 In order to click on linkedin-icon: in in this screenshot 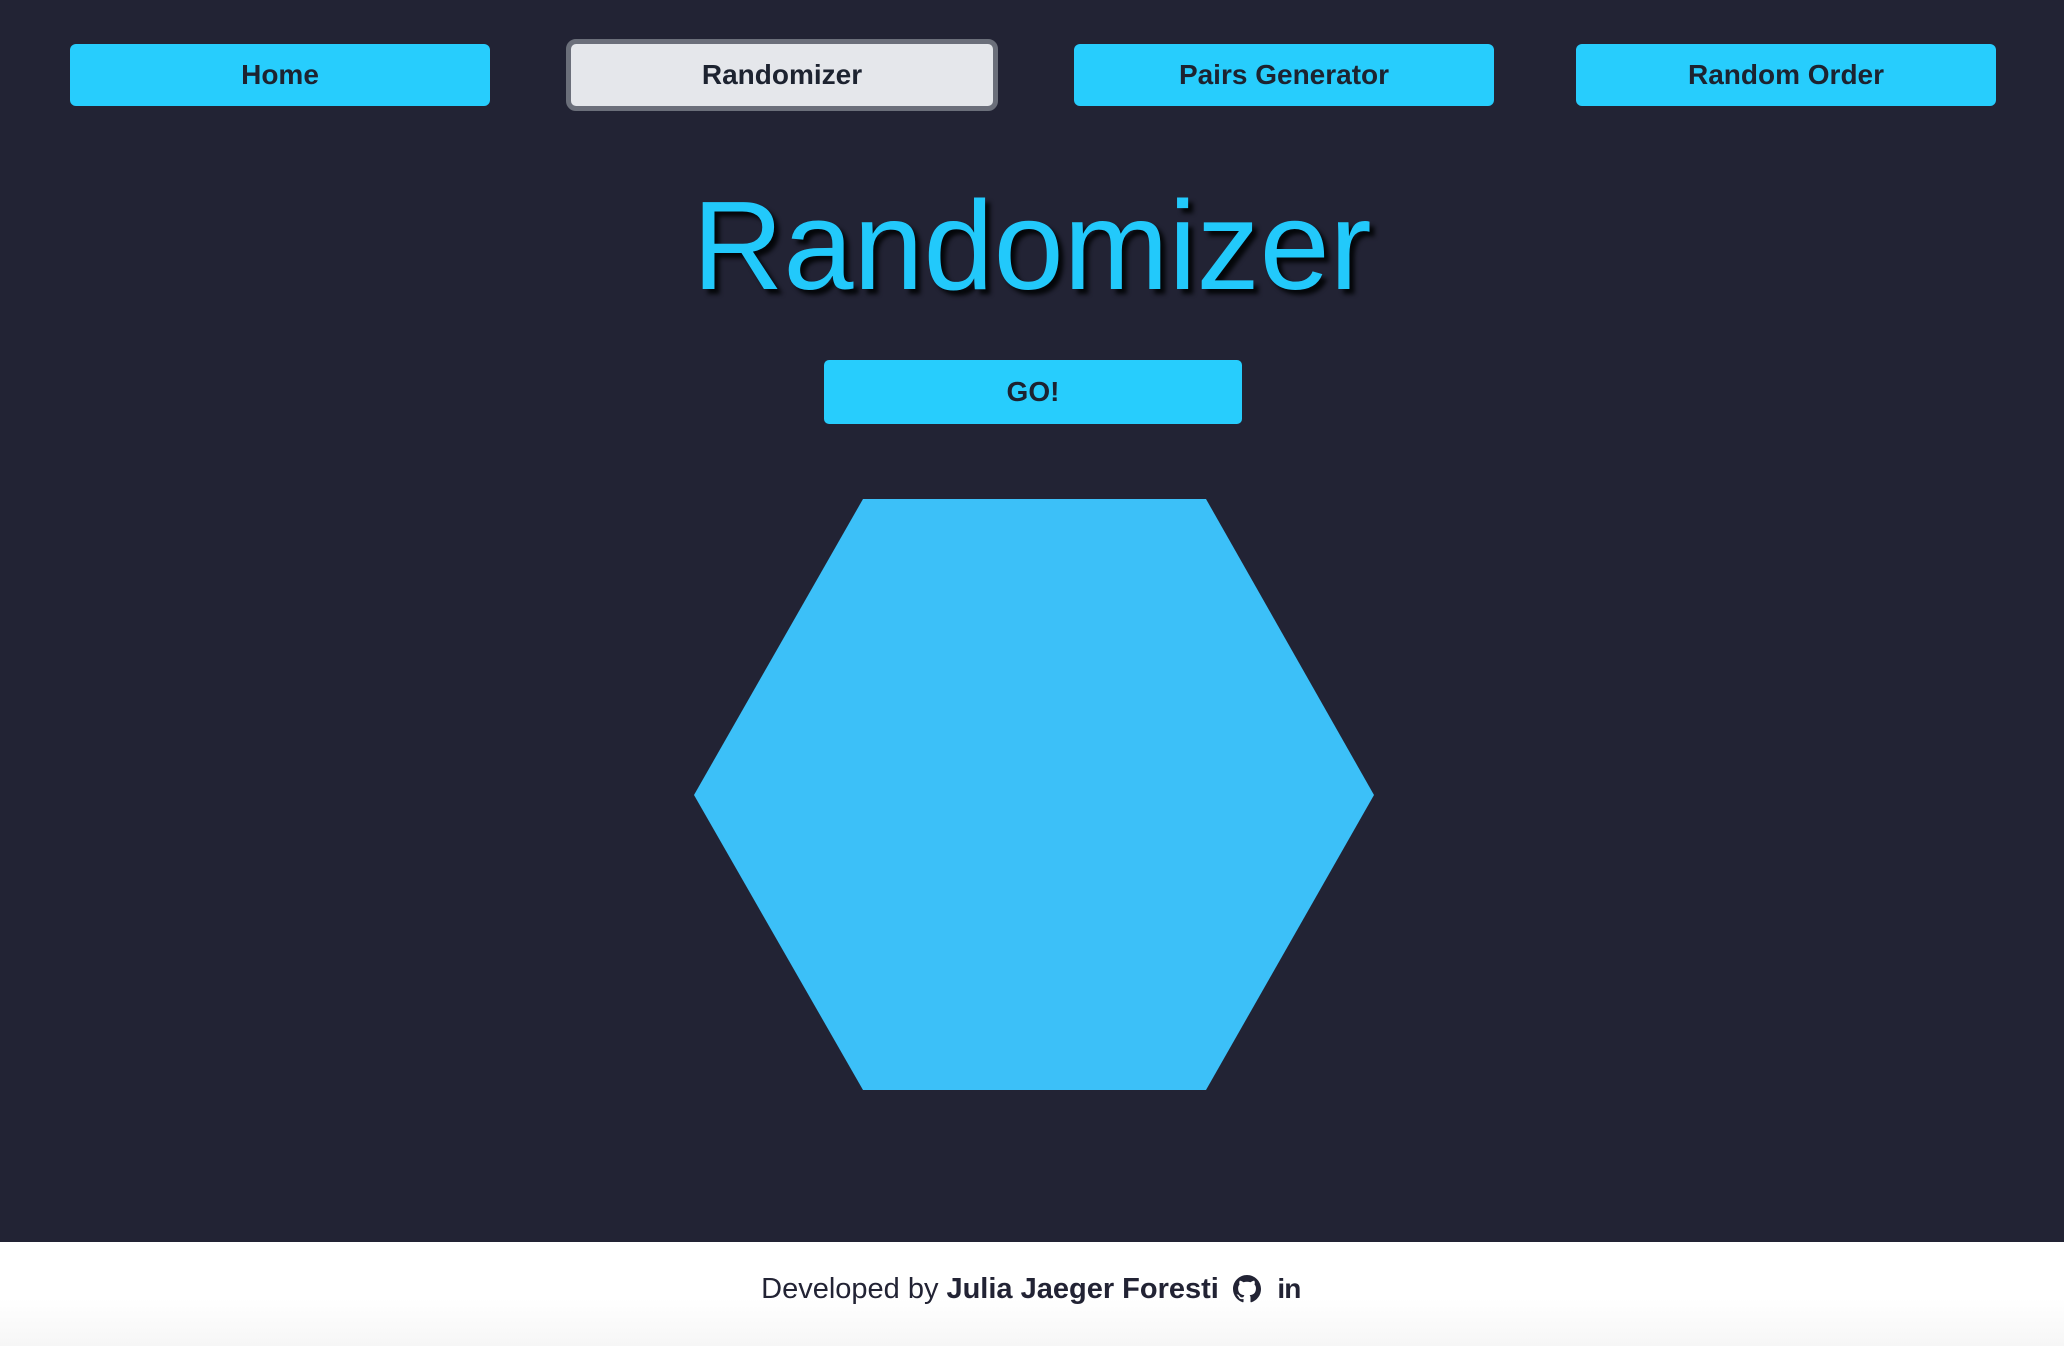, I will do `click(1289, 1289)`.